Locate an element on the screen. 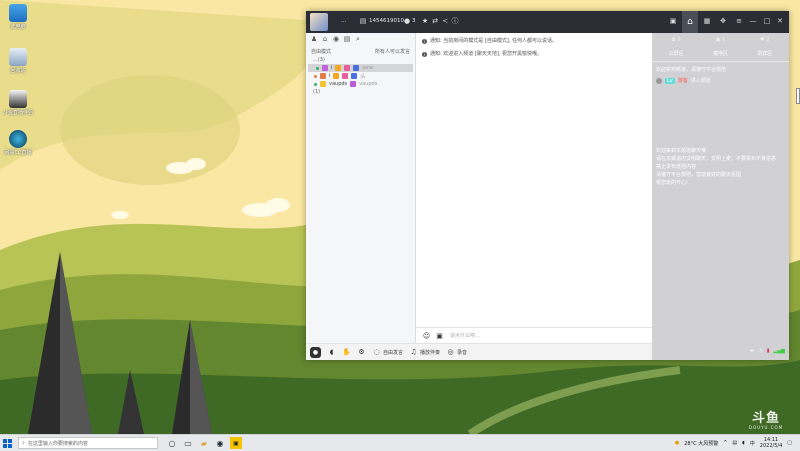  info-icon: i is located at coordinates (424, 41).